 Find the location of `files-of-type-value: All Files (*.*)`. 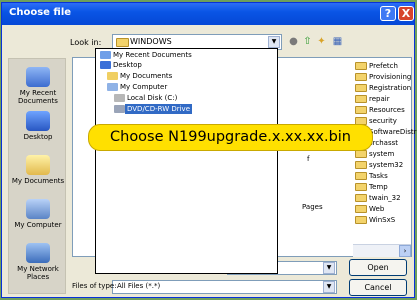

files-of-type-value: All Files (*.*) is located at coordinates (139, 286).